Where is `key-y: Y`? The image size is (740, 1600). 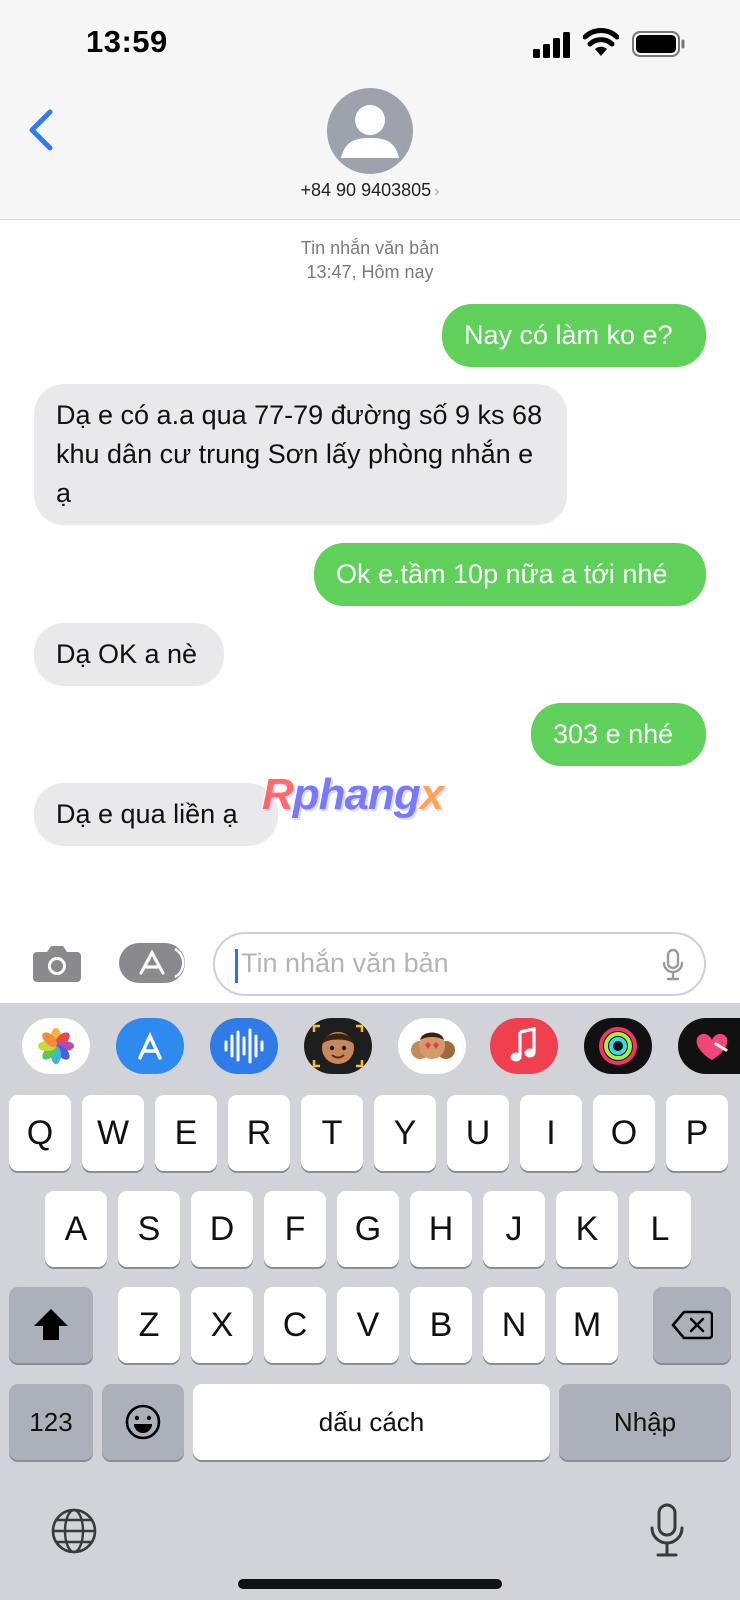
key-y: Y is located at coordinates (405, 1133).